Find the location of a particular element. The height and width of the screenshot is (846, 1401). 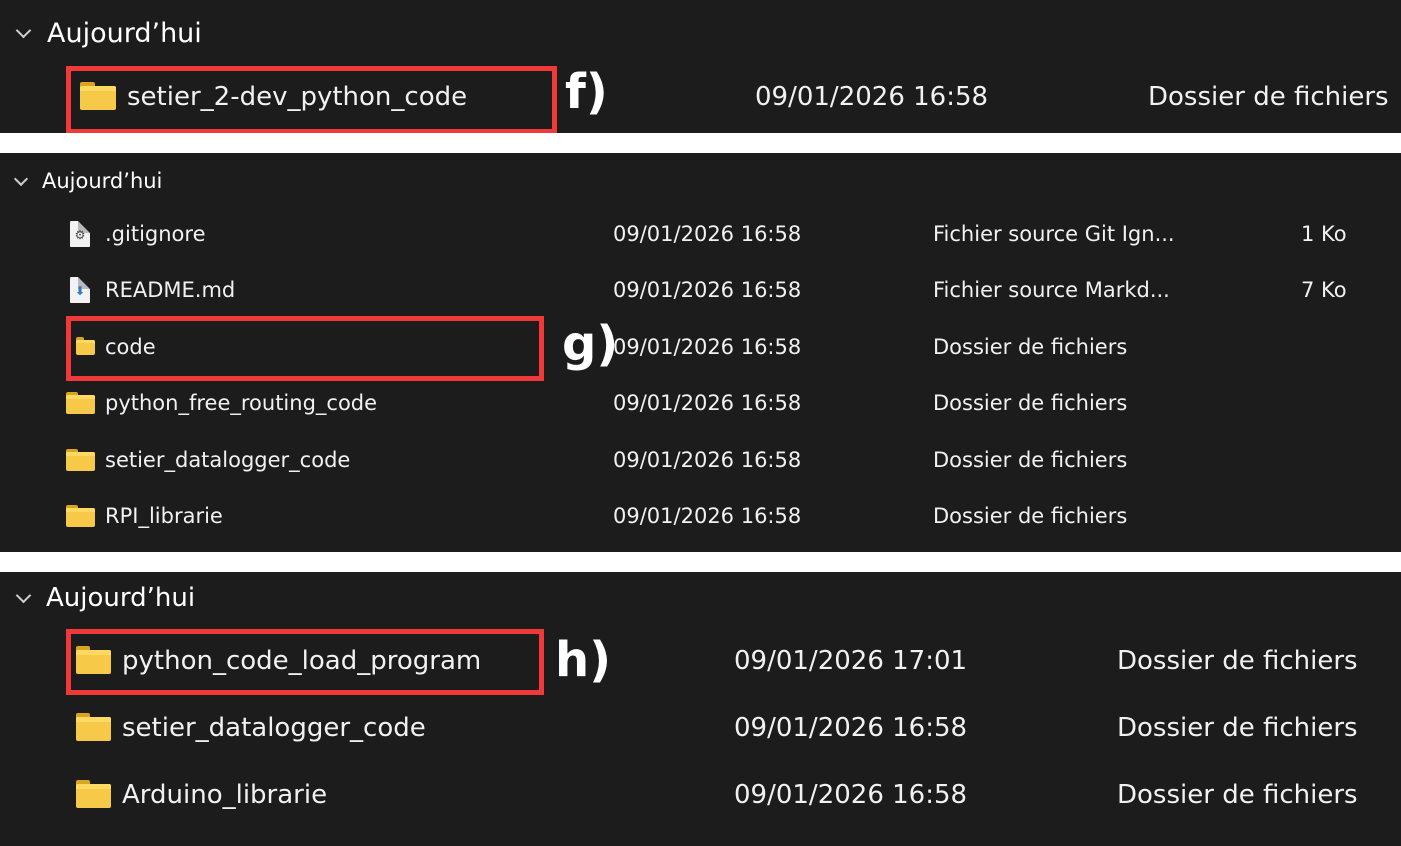

gear-file-icon: ⚙ is located at coordinates (80, 234).